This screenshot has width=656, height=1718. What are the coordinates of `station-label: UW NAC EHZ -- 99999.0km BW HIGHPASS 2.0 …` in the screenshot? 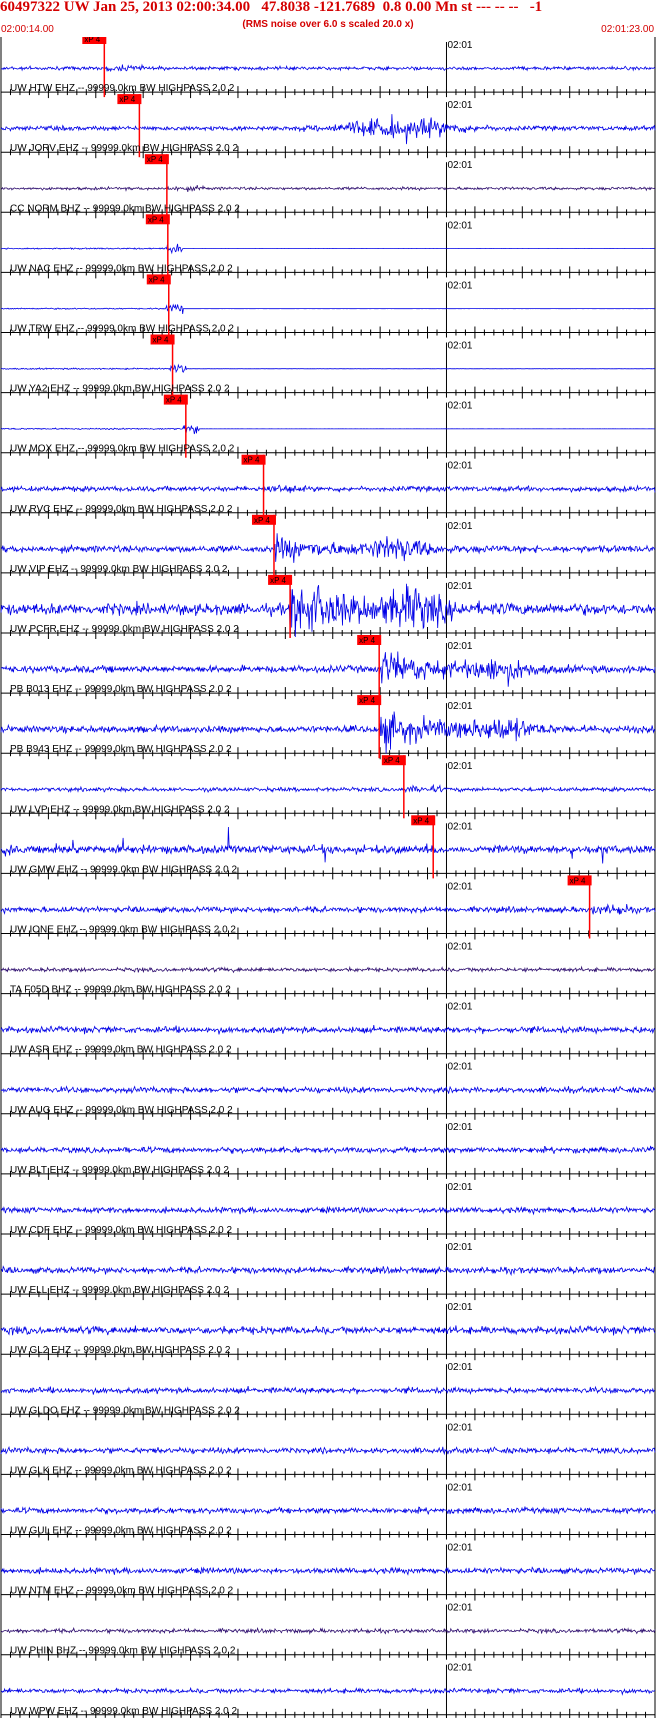 It's located at (121, 268).